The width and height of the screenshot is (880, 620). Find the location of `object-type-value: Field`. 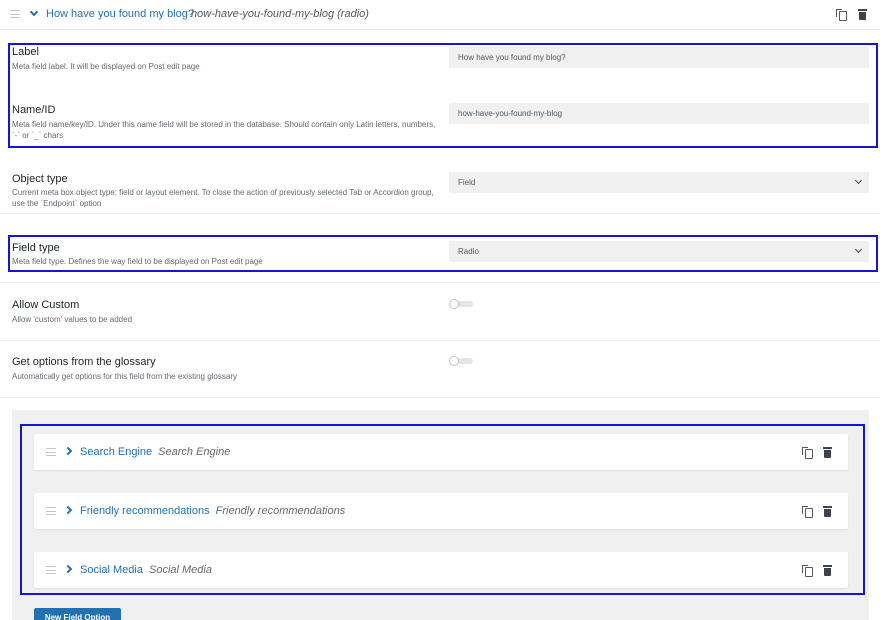

object-type-value: Field is located at coordinates (467, 182).